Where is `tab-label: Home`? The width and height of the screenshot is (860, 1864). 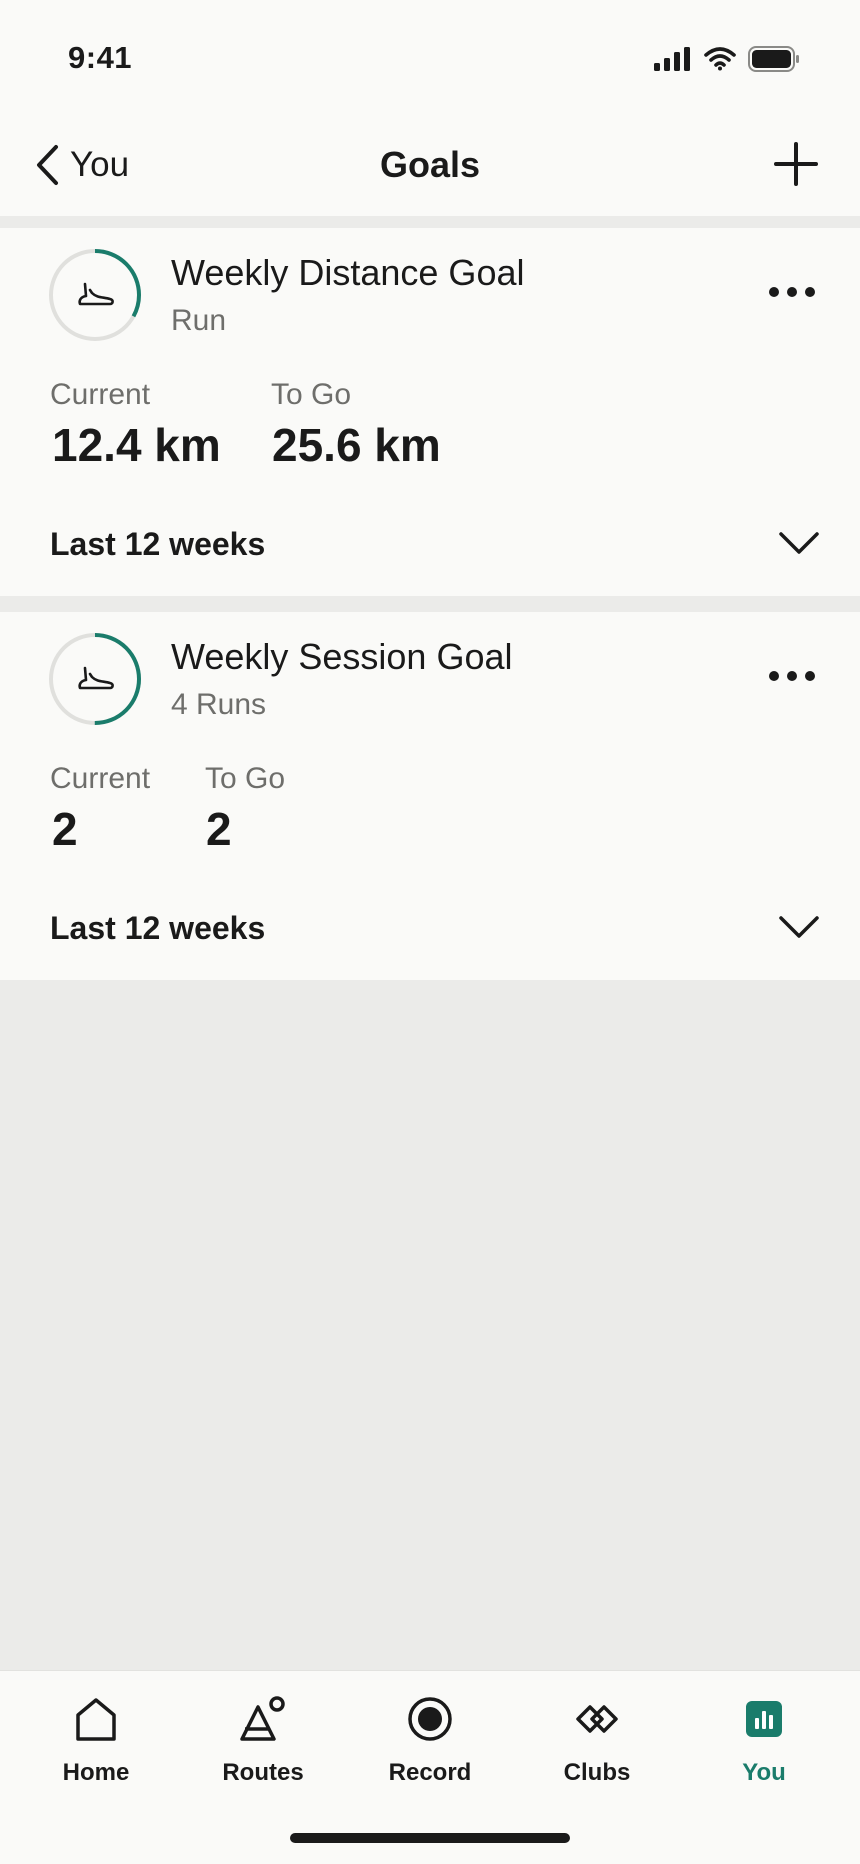
tab-label: Home is located at coordinates (96, 1772).